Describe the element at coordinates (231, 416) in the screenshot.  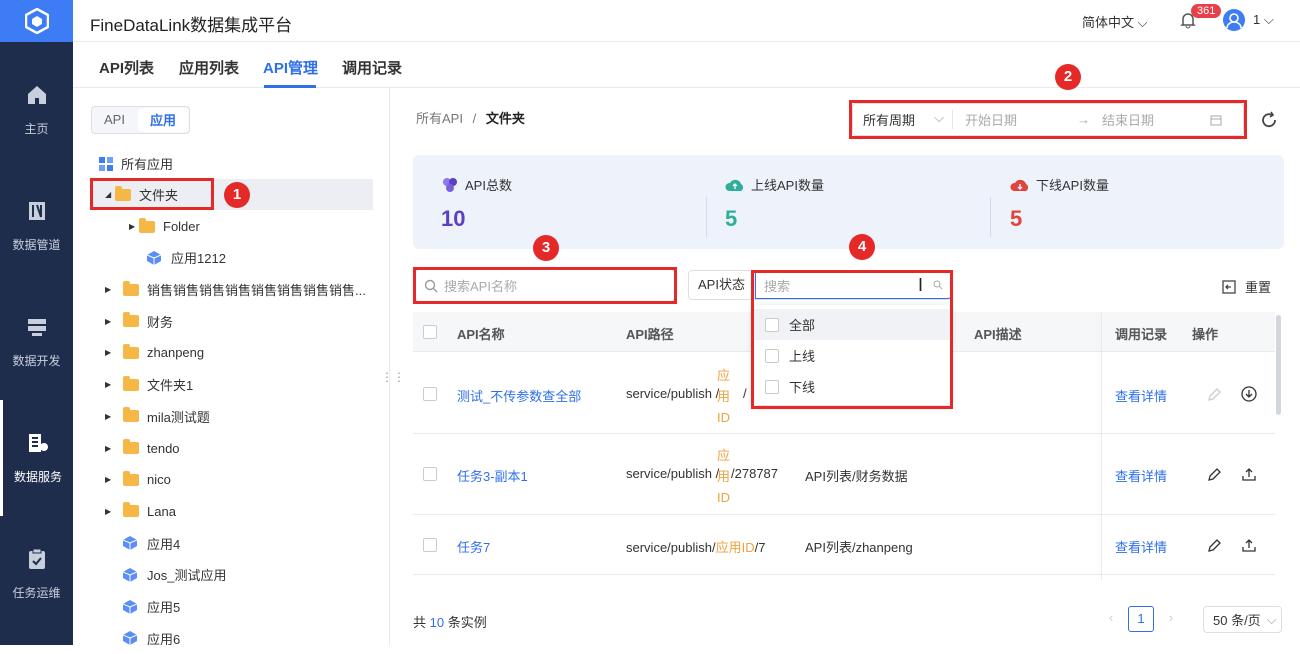
I see `tree-item: ▶ mila测试题` at that location.